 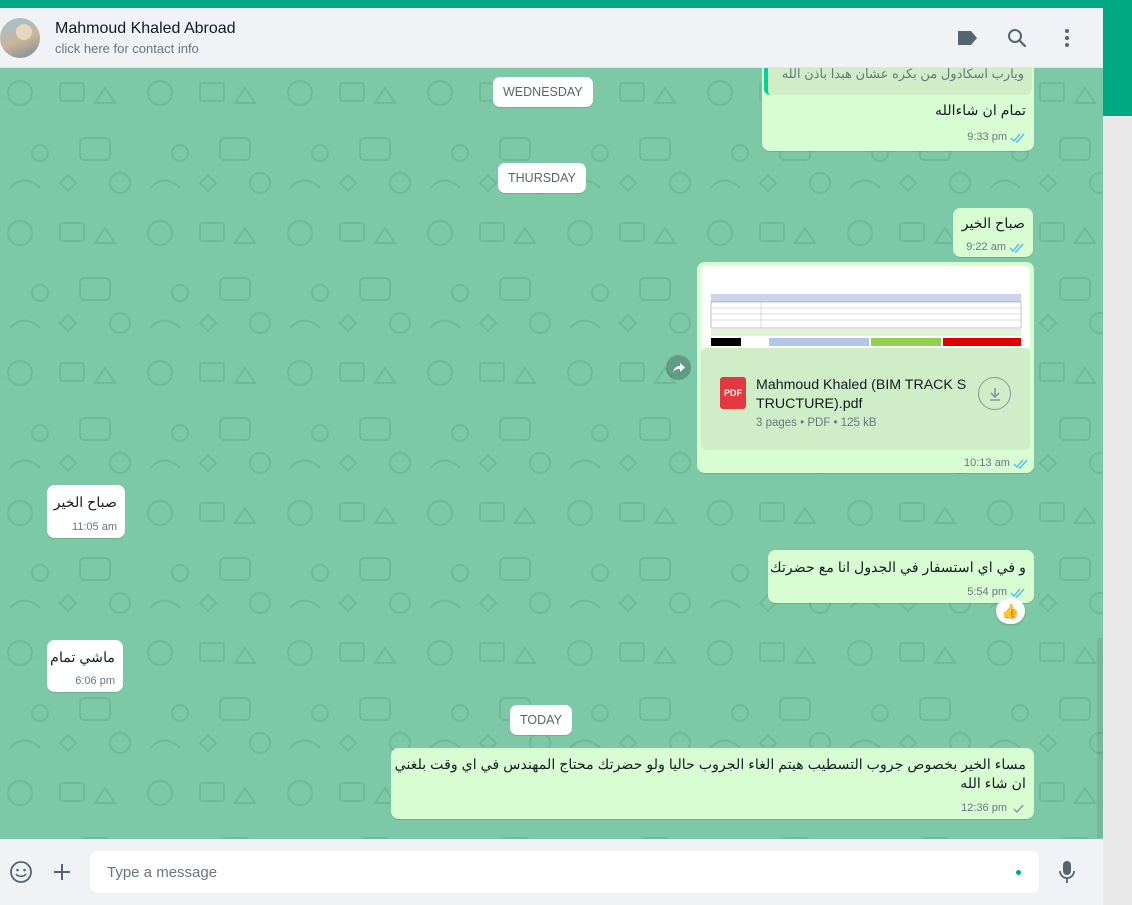 I want to click on composer-bar, so click(x=551, y=872).